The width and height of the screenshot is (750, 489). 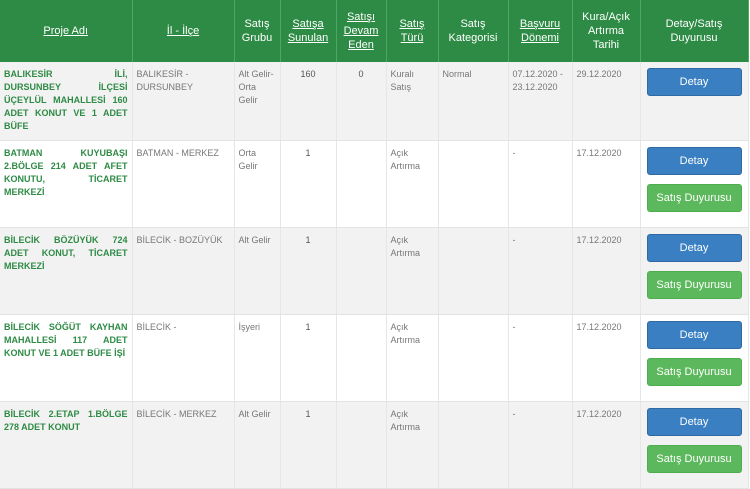 What do you see at coordinates (694, 31) in the screenshot?
I see `col-detay-satis: Detay/Satış Duyurusu` at bounding box center [694, 31].